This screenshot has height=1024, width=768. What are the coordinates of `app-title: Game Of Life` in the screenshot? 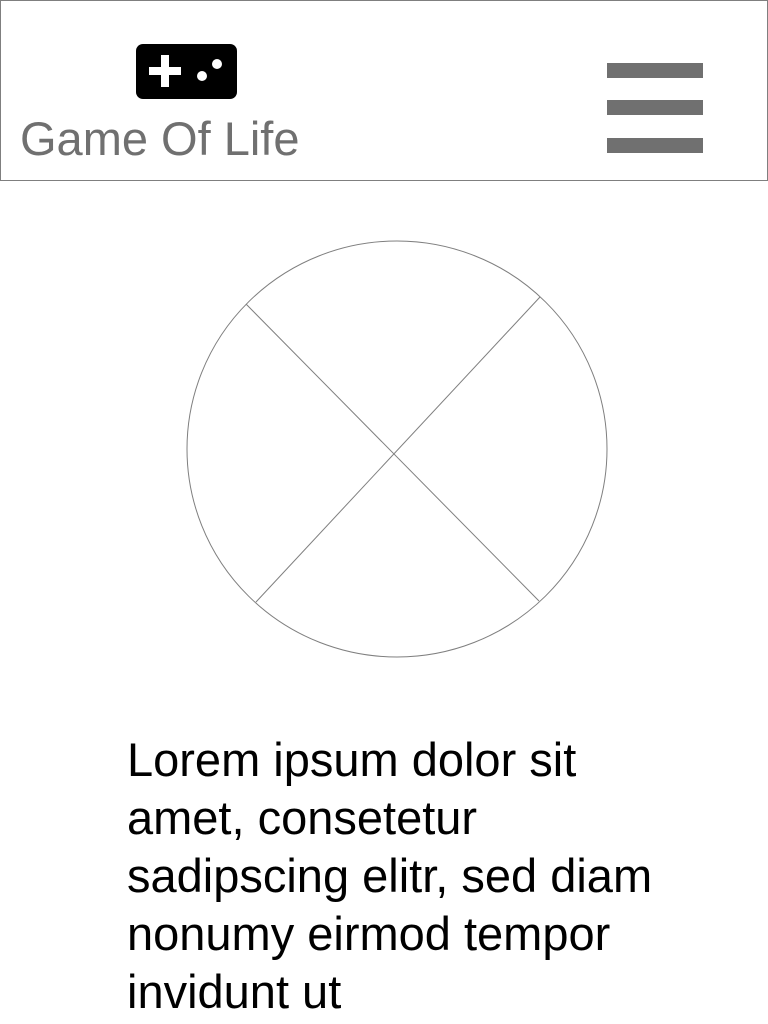 It's located at (160, 138).